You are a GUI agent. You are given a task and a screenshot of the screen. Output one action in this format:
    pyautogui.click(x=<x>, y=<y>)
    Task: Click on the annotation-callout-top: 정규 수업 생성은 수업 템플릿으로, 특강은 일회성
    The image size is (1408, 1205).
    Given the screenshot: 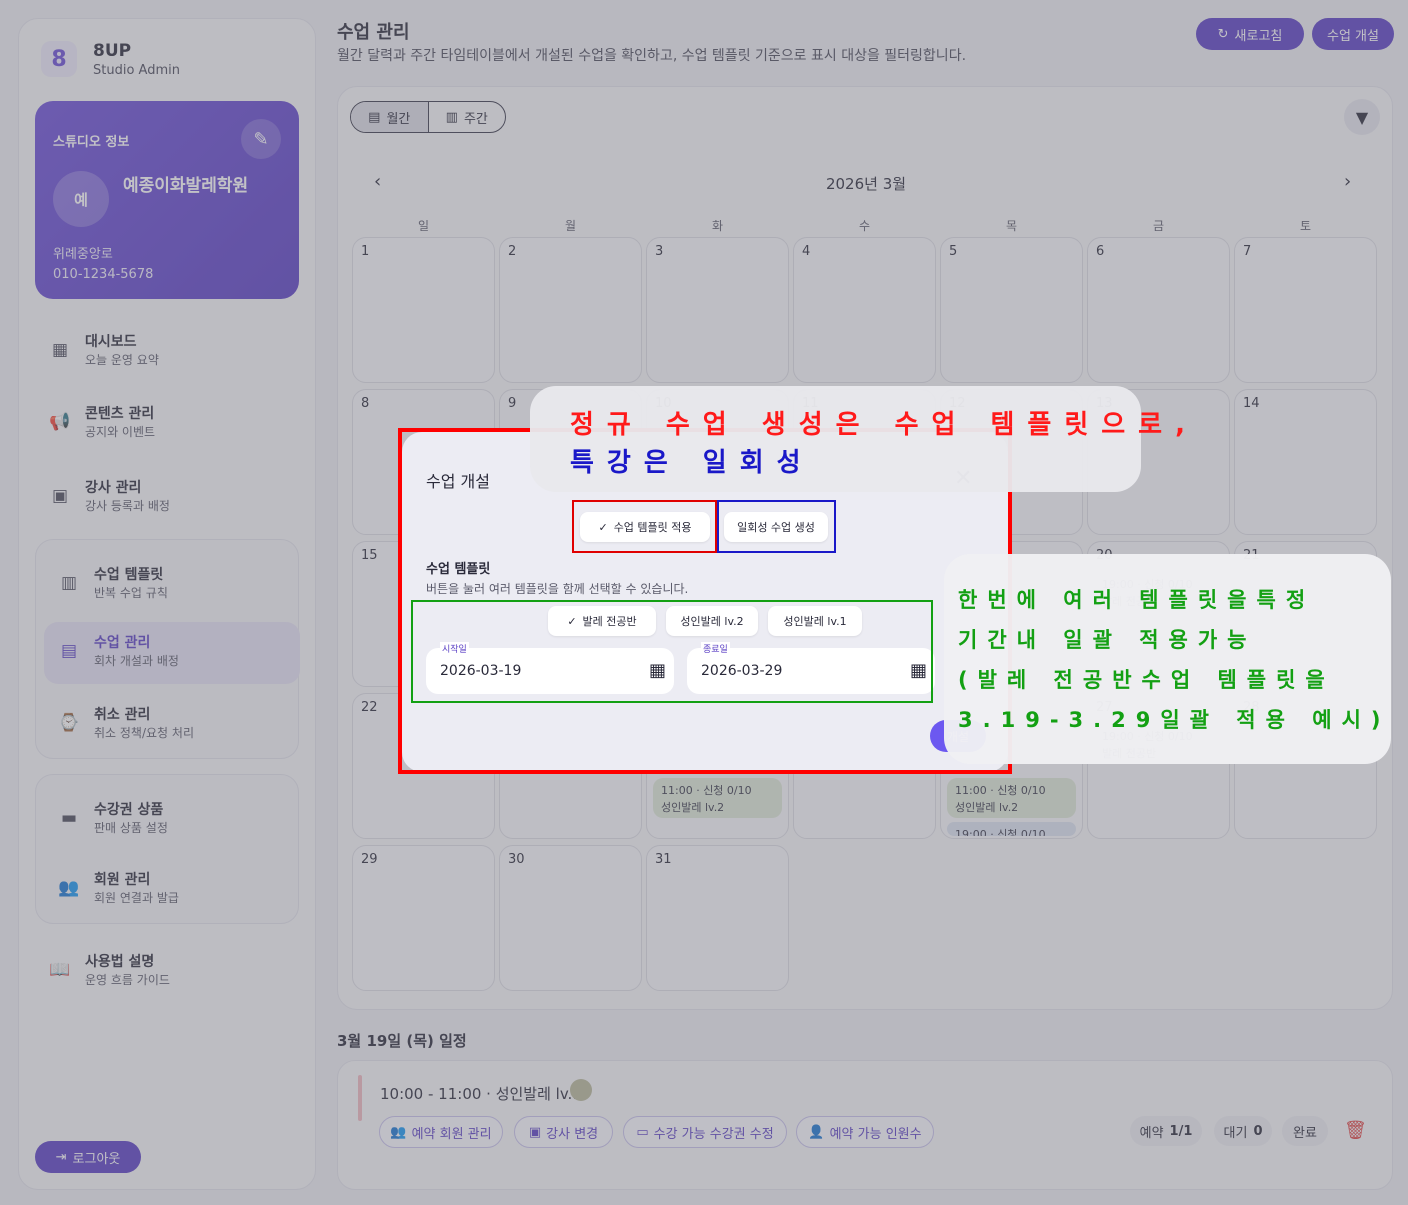 What is the action you would take?
    pyautogui.click(x=857, y=439)
    